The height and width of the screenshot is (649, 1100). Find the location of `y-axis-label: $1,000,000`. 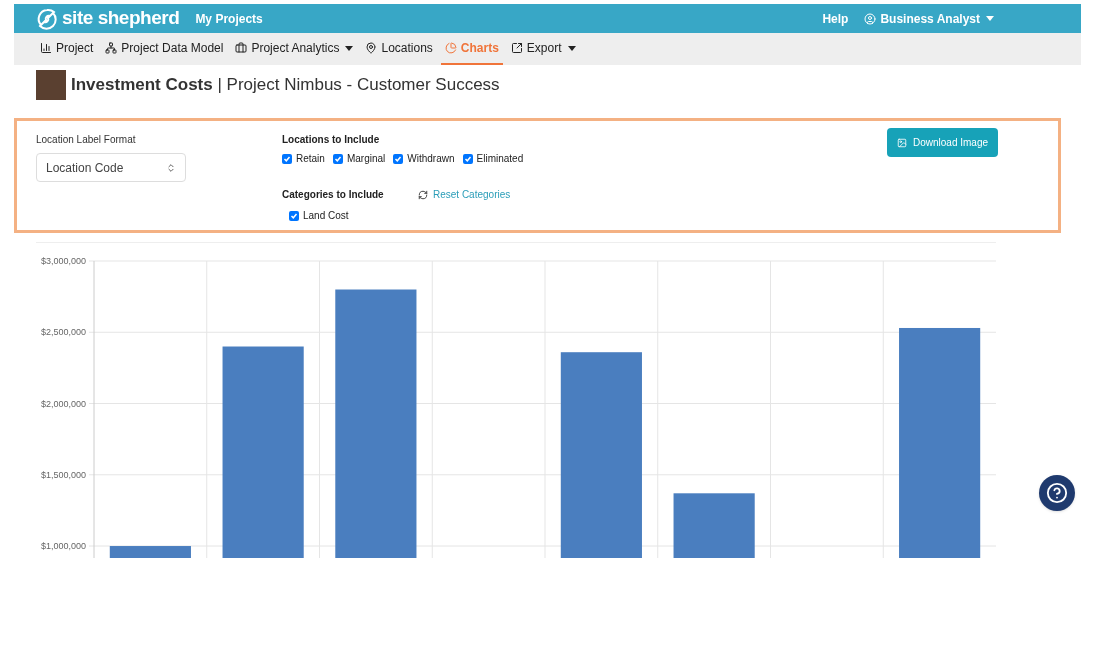

y-axis-label: $1,000,000 is located at coordinates (63, 546).